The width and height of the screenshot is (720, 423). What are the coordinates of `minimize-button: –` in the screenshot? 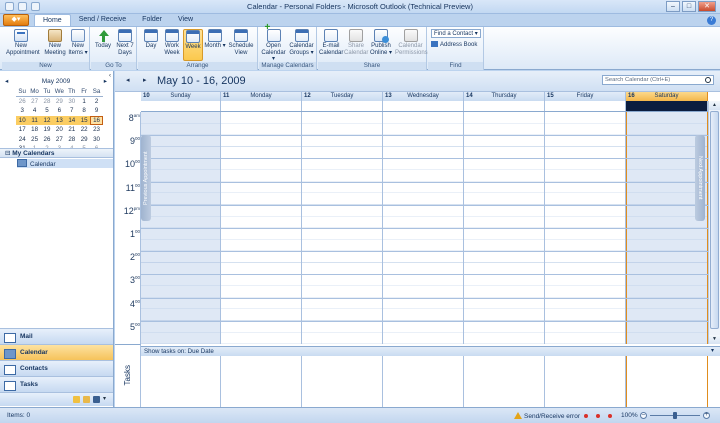 It's located at (673, 6).